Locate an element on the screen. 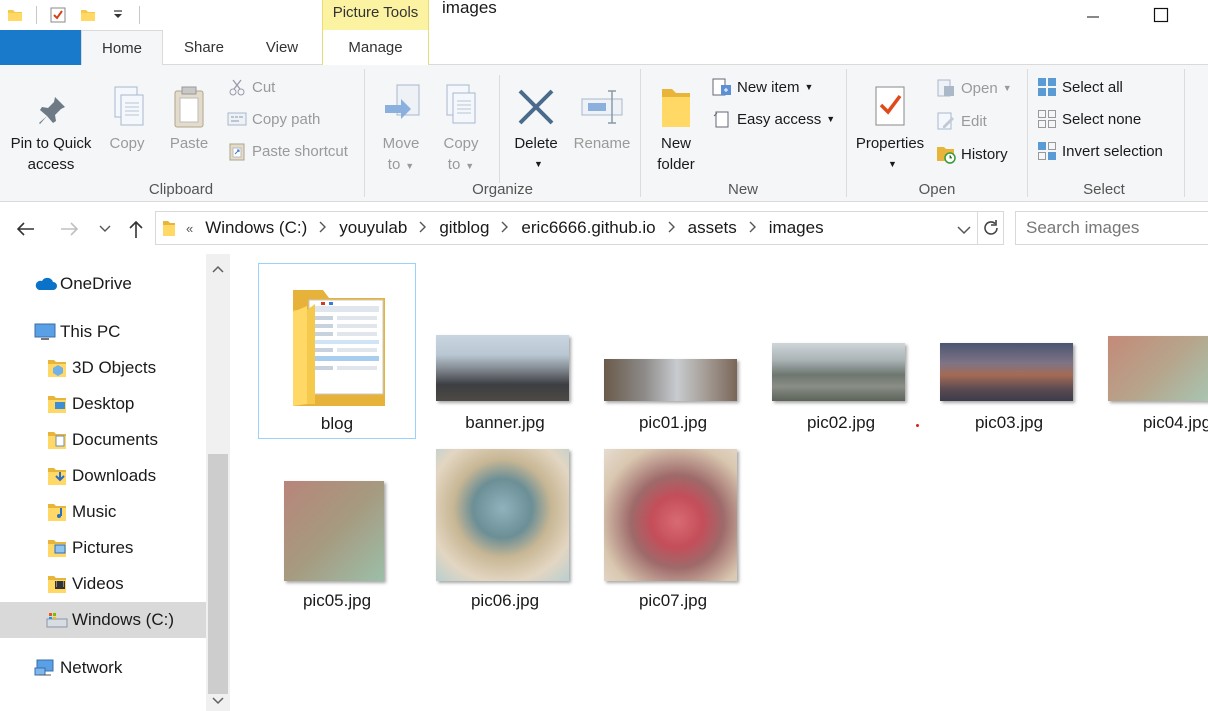  delete-dropdown-icon: ▼ is located at coordinates (538, 164).